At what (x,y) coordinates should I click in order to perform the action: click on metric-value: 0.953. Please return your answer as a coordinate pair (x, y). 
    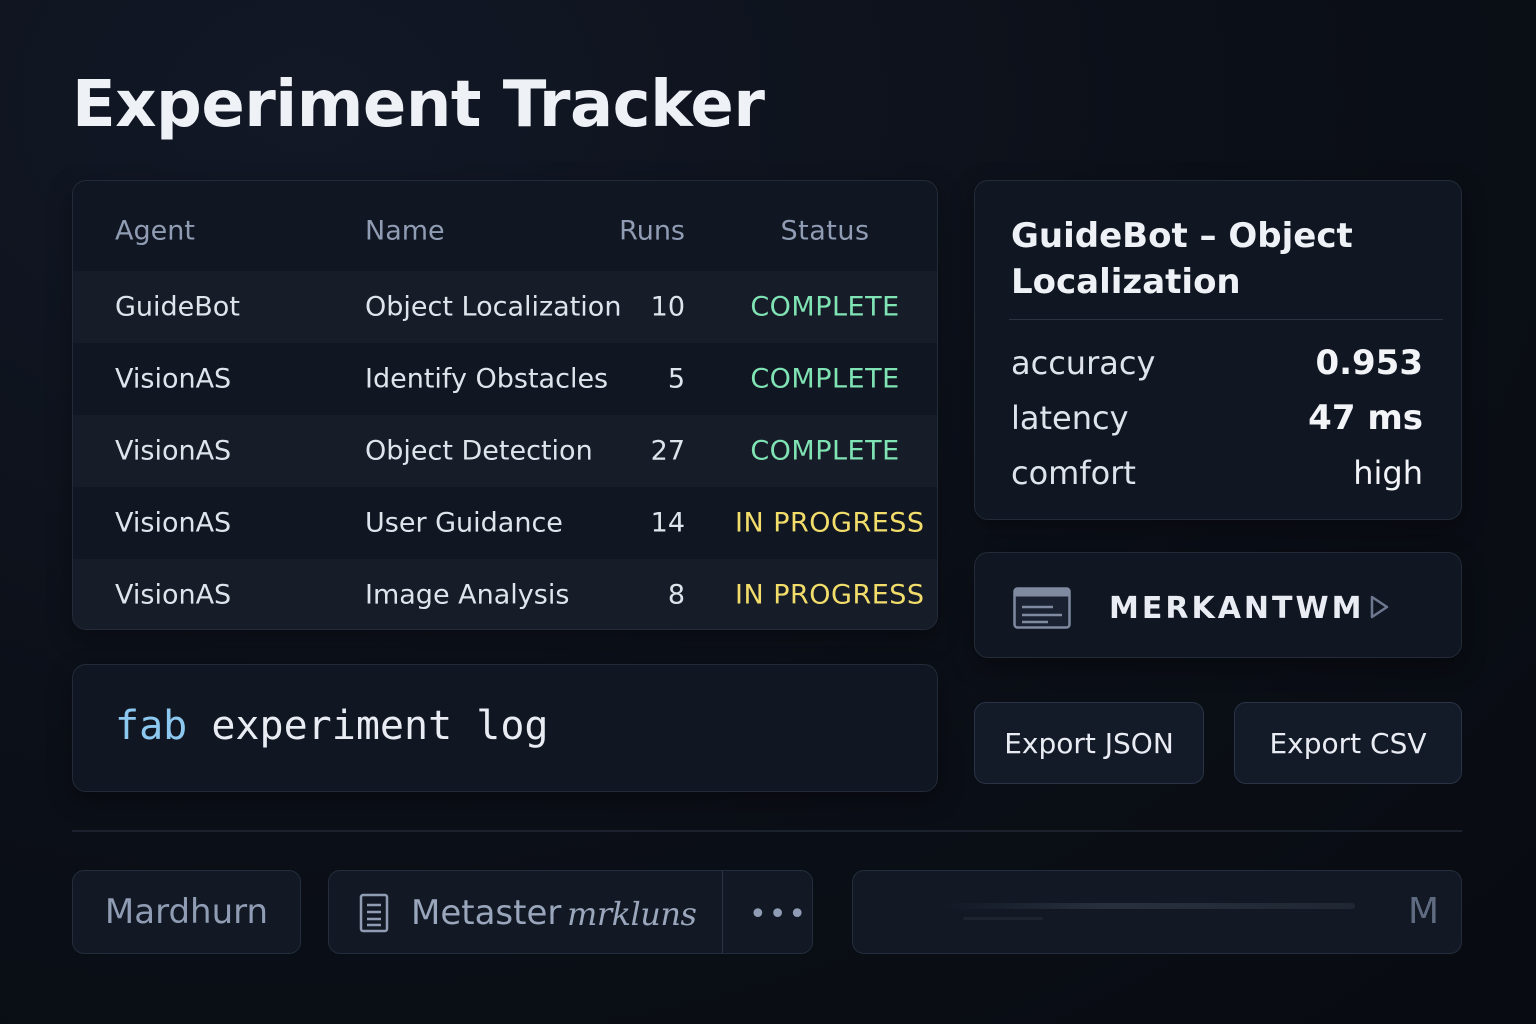
    Looking at the image, I should click on (1369, 363).